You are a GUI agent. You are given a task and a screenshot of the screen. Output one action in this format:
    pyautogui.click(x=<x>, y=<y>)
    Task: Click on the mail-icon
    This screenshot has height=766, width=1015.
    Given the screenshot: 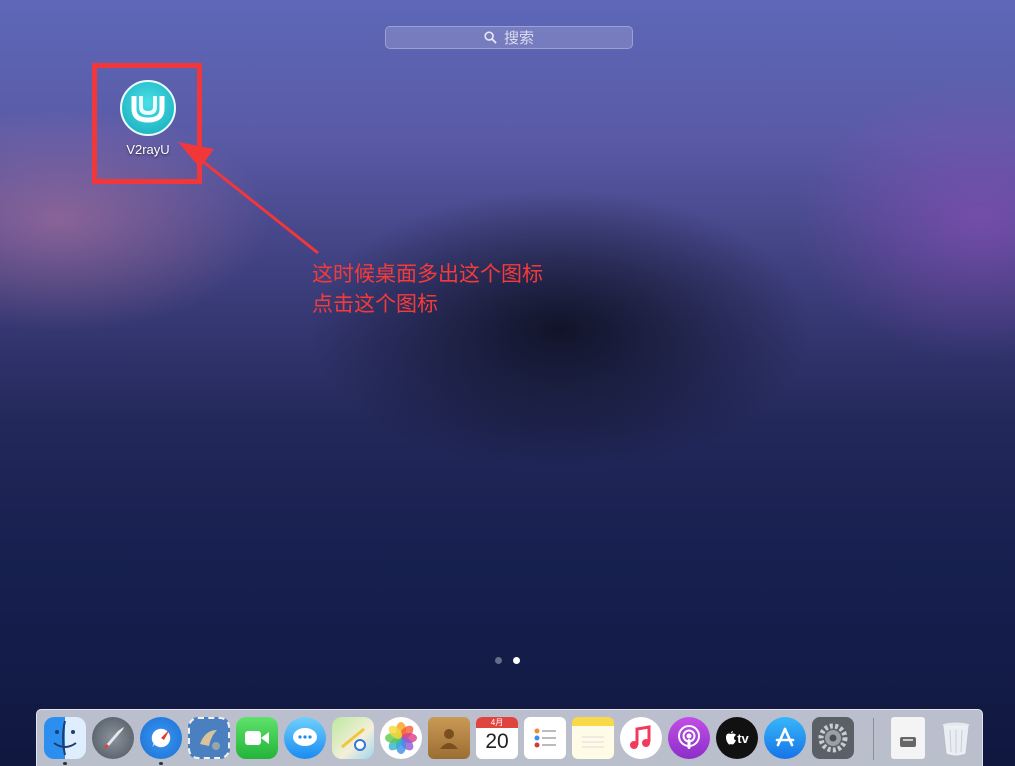 What is the action you would take?
    pyautogui.click(x=209, y=738)
    